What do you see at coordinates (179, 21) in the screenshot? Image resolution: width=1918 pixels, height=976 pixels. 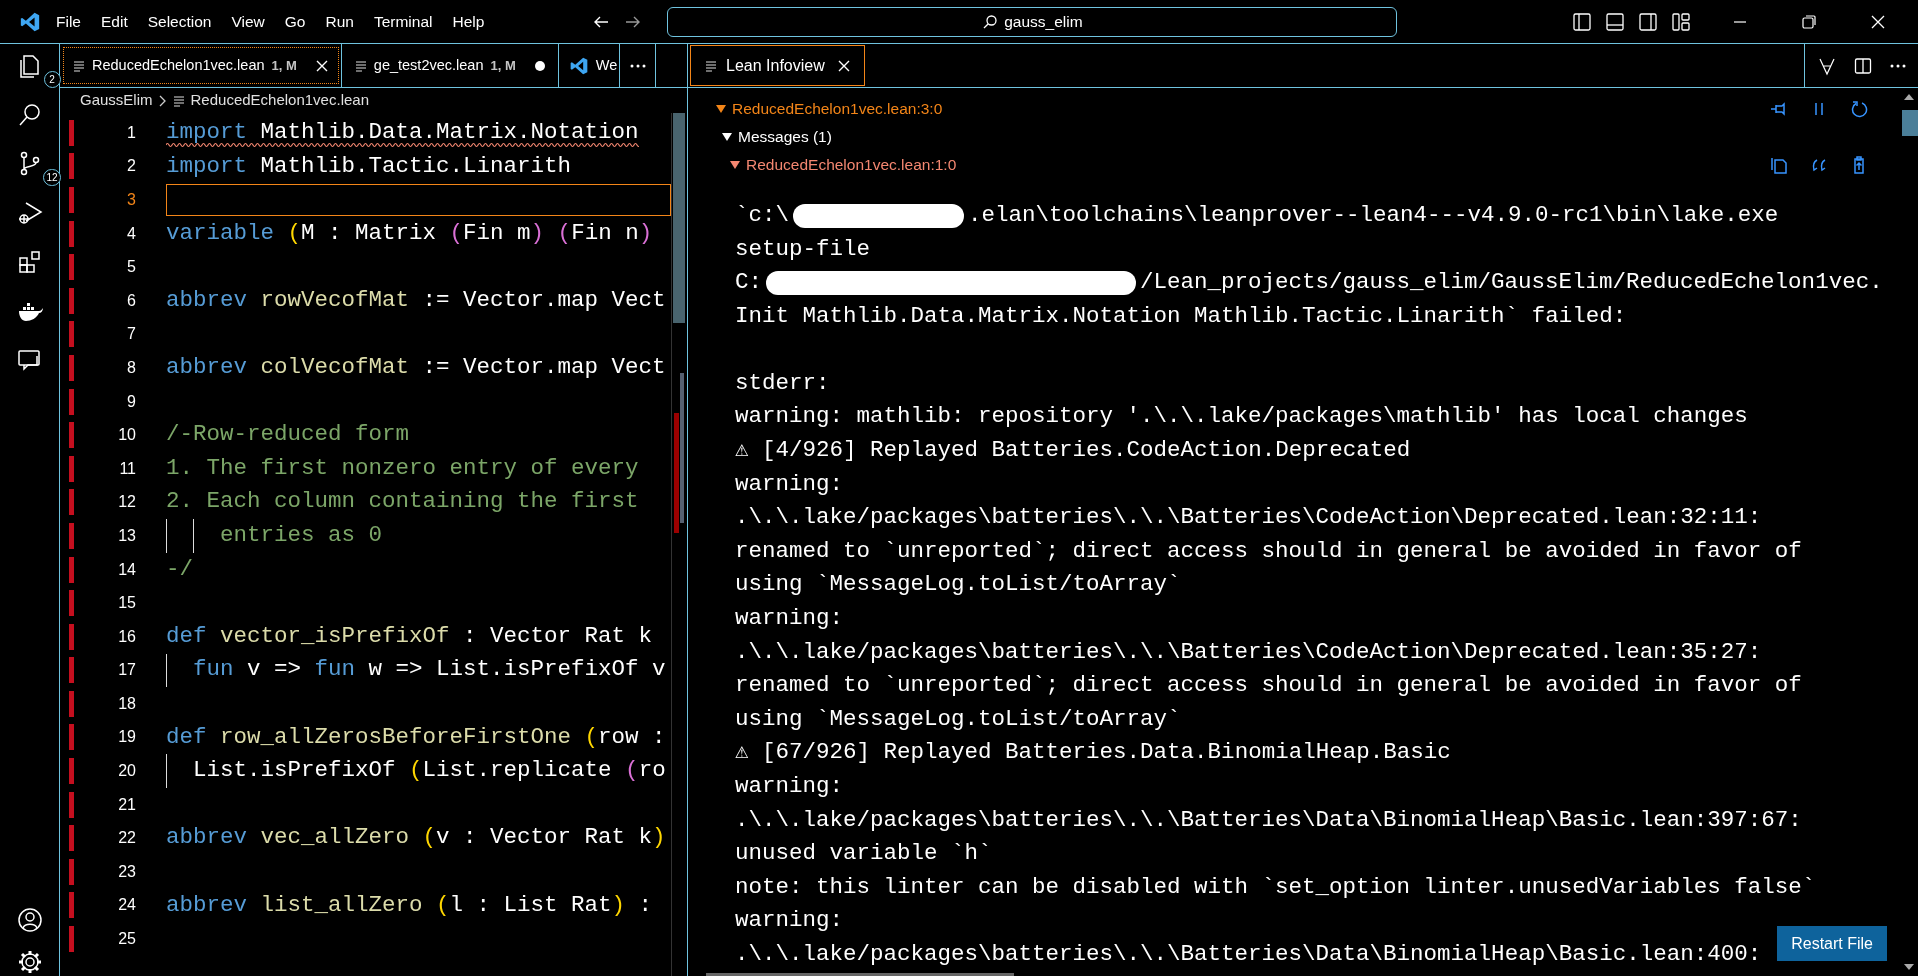 I see `menu-item: Selection` at bounding box center [179, 21].